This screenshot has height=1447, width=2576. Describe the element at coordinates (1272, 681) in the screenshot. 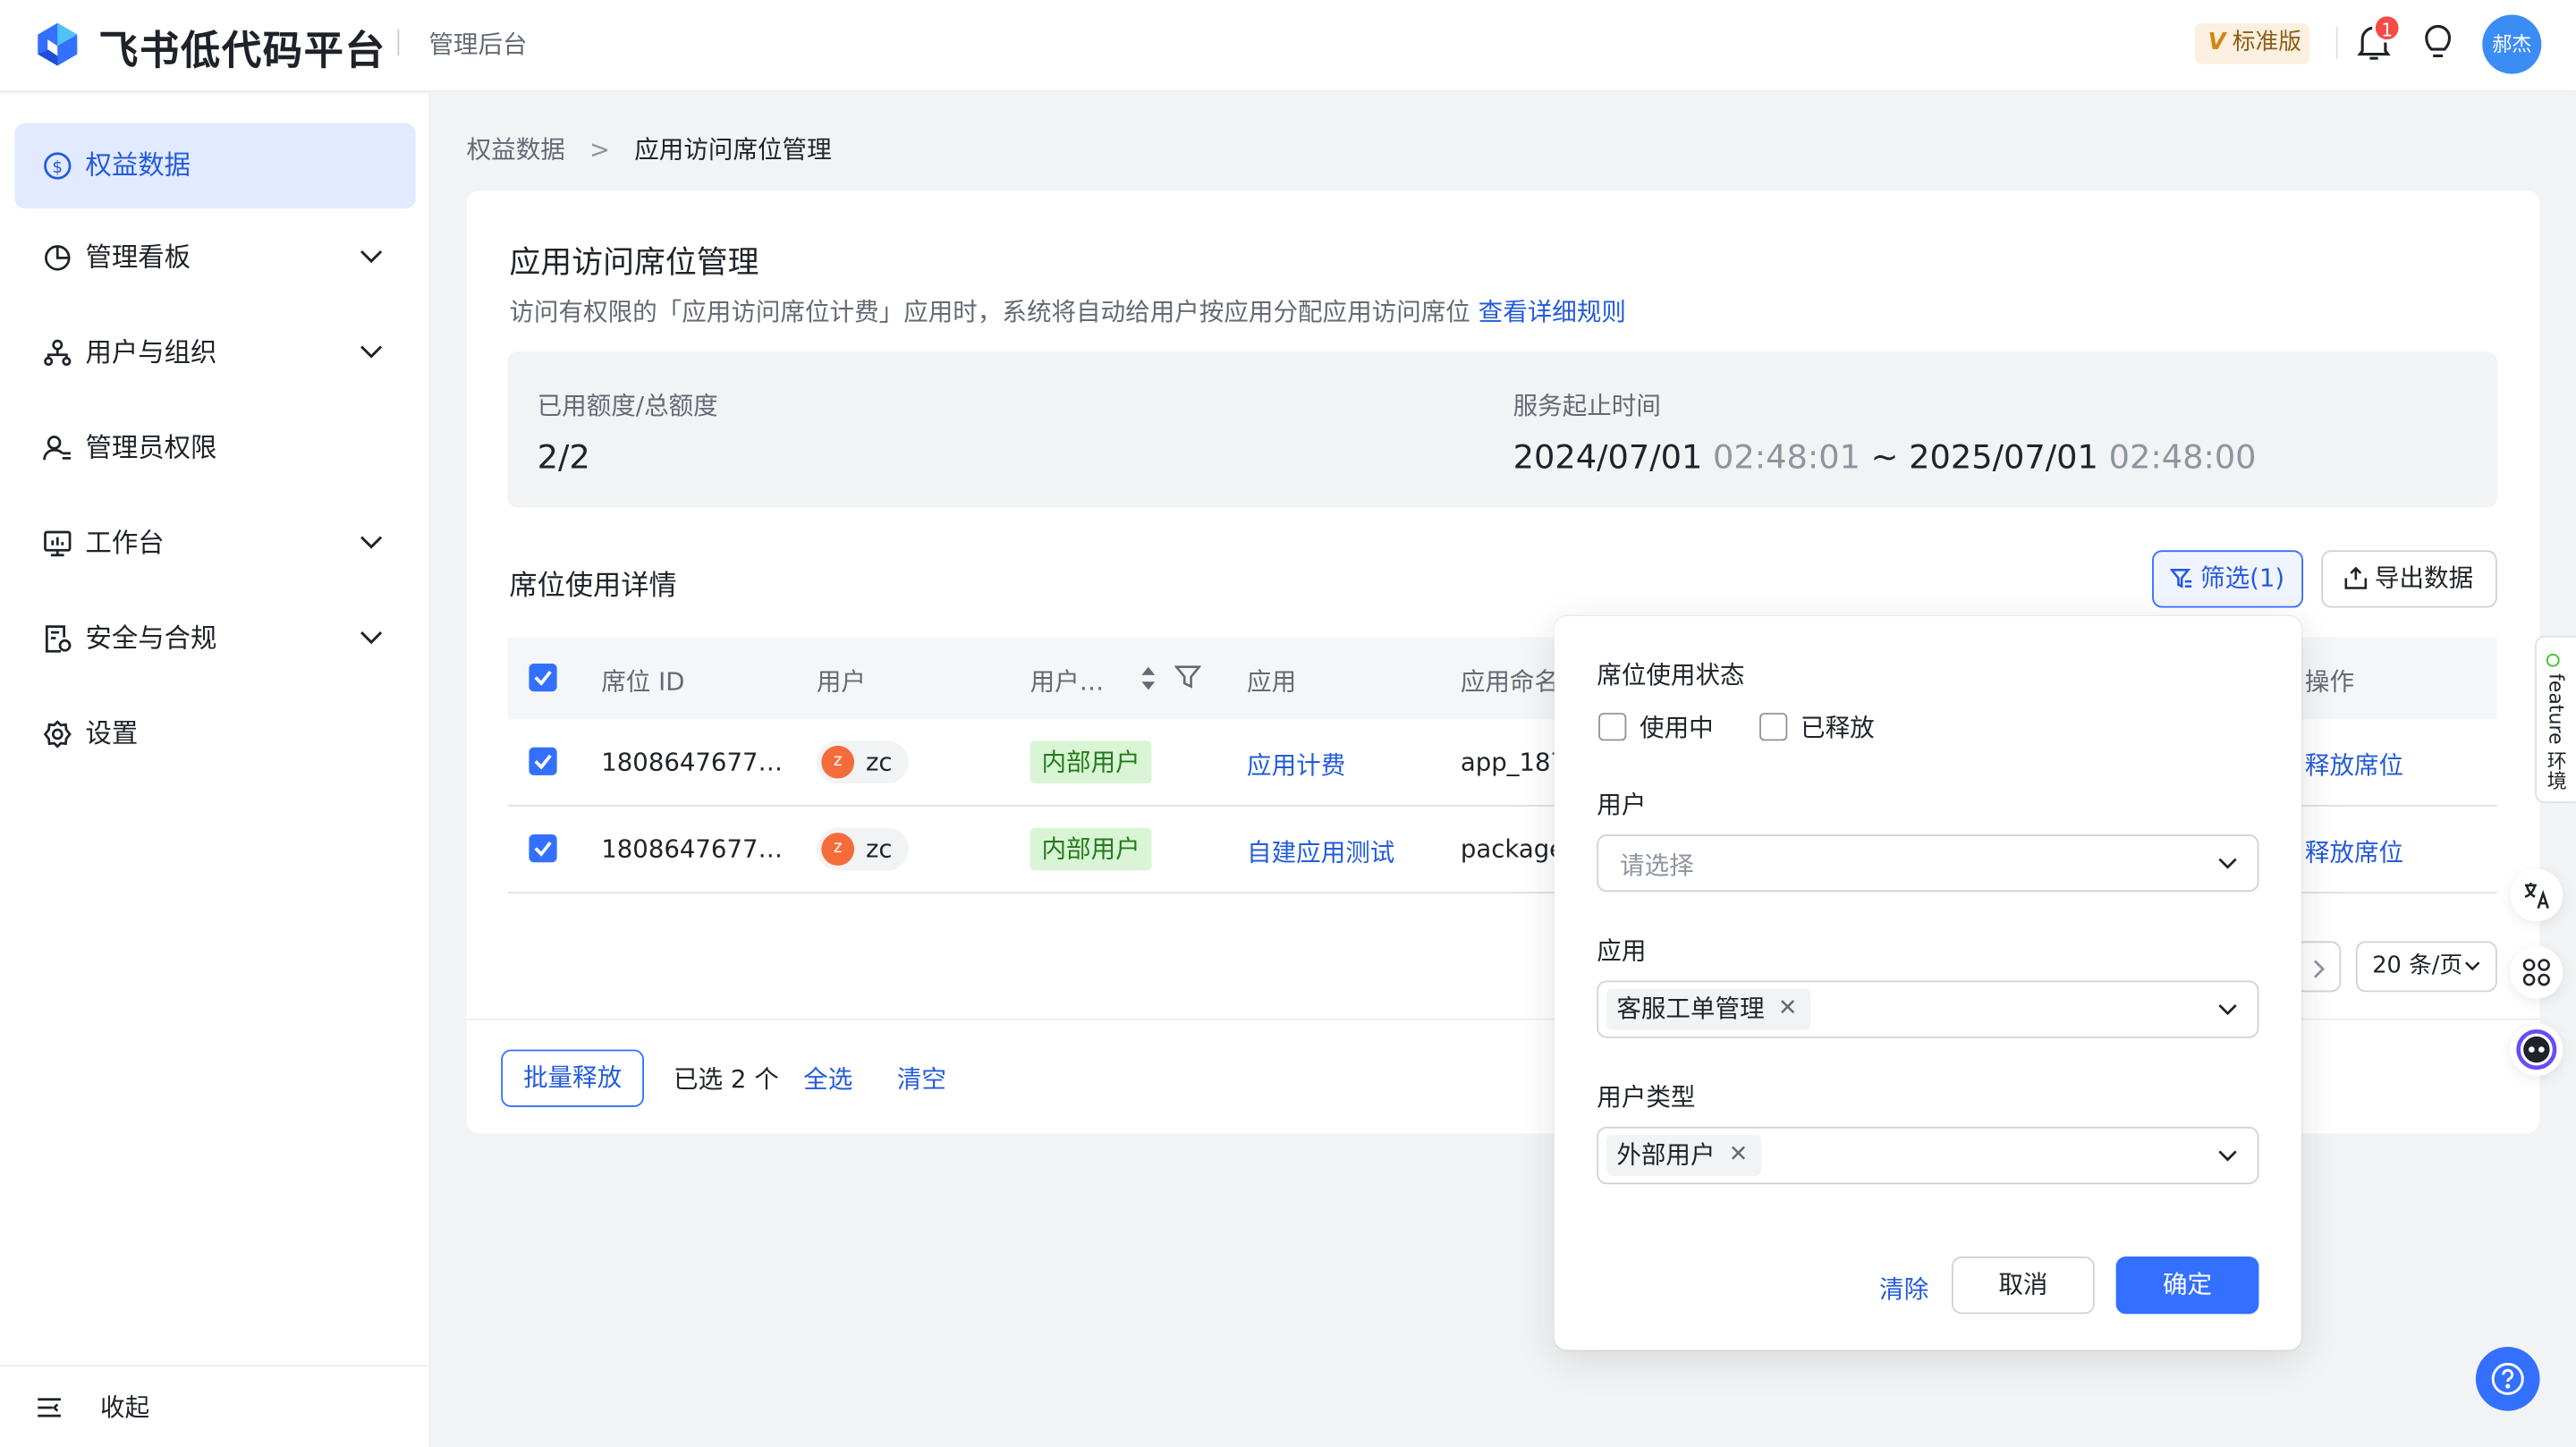

I see `column-header-app: 应用` at that location.